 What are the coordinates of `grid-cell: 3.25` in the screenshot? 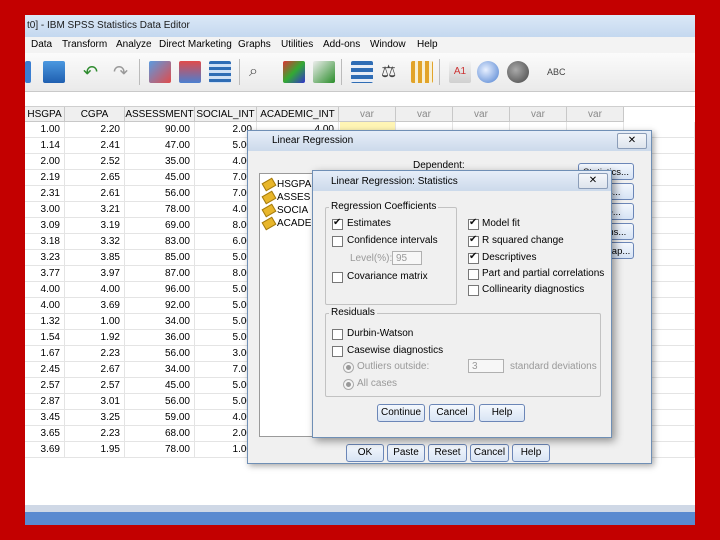 It's located at (95, 418).